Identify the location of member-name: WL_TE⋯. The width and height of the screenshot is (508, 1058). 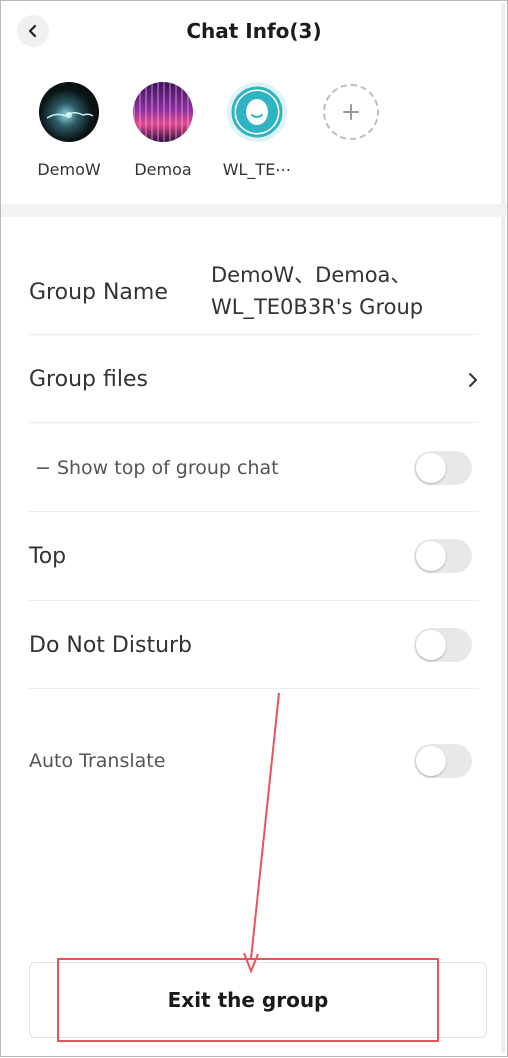
(257, 169).